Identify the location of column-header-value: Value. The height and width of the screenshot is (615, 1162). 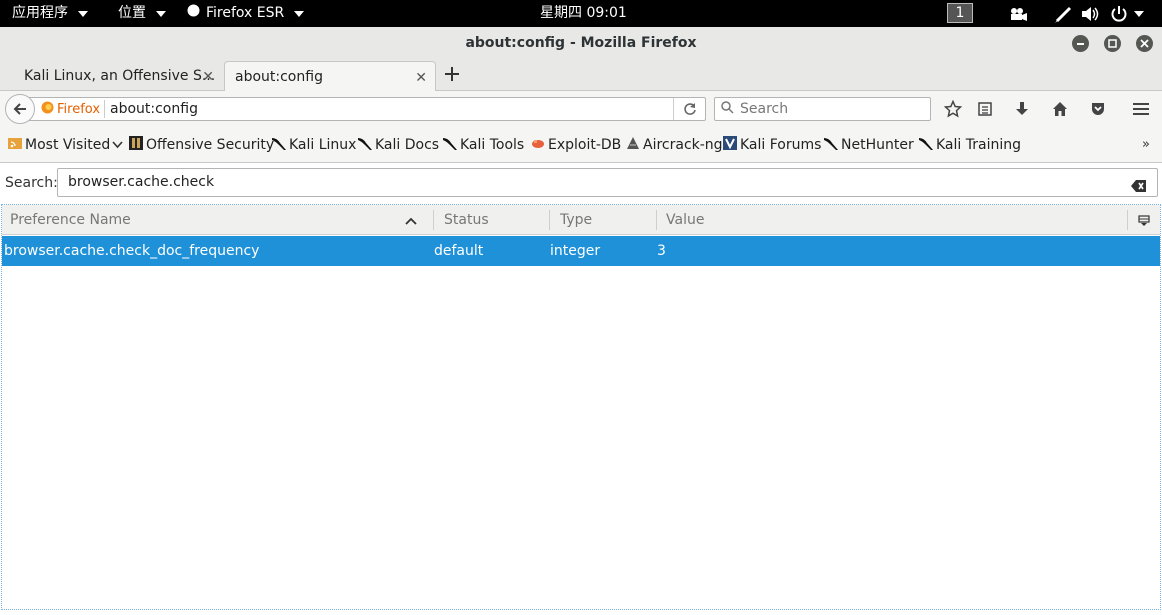
(892, 220).